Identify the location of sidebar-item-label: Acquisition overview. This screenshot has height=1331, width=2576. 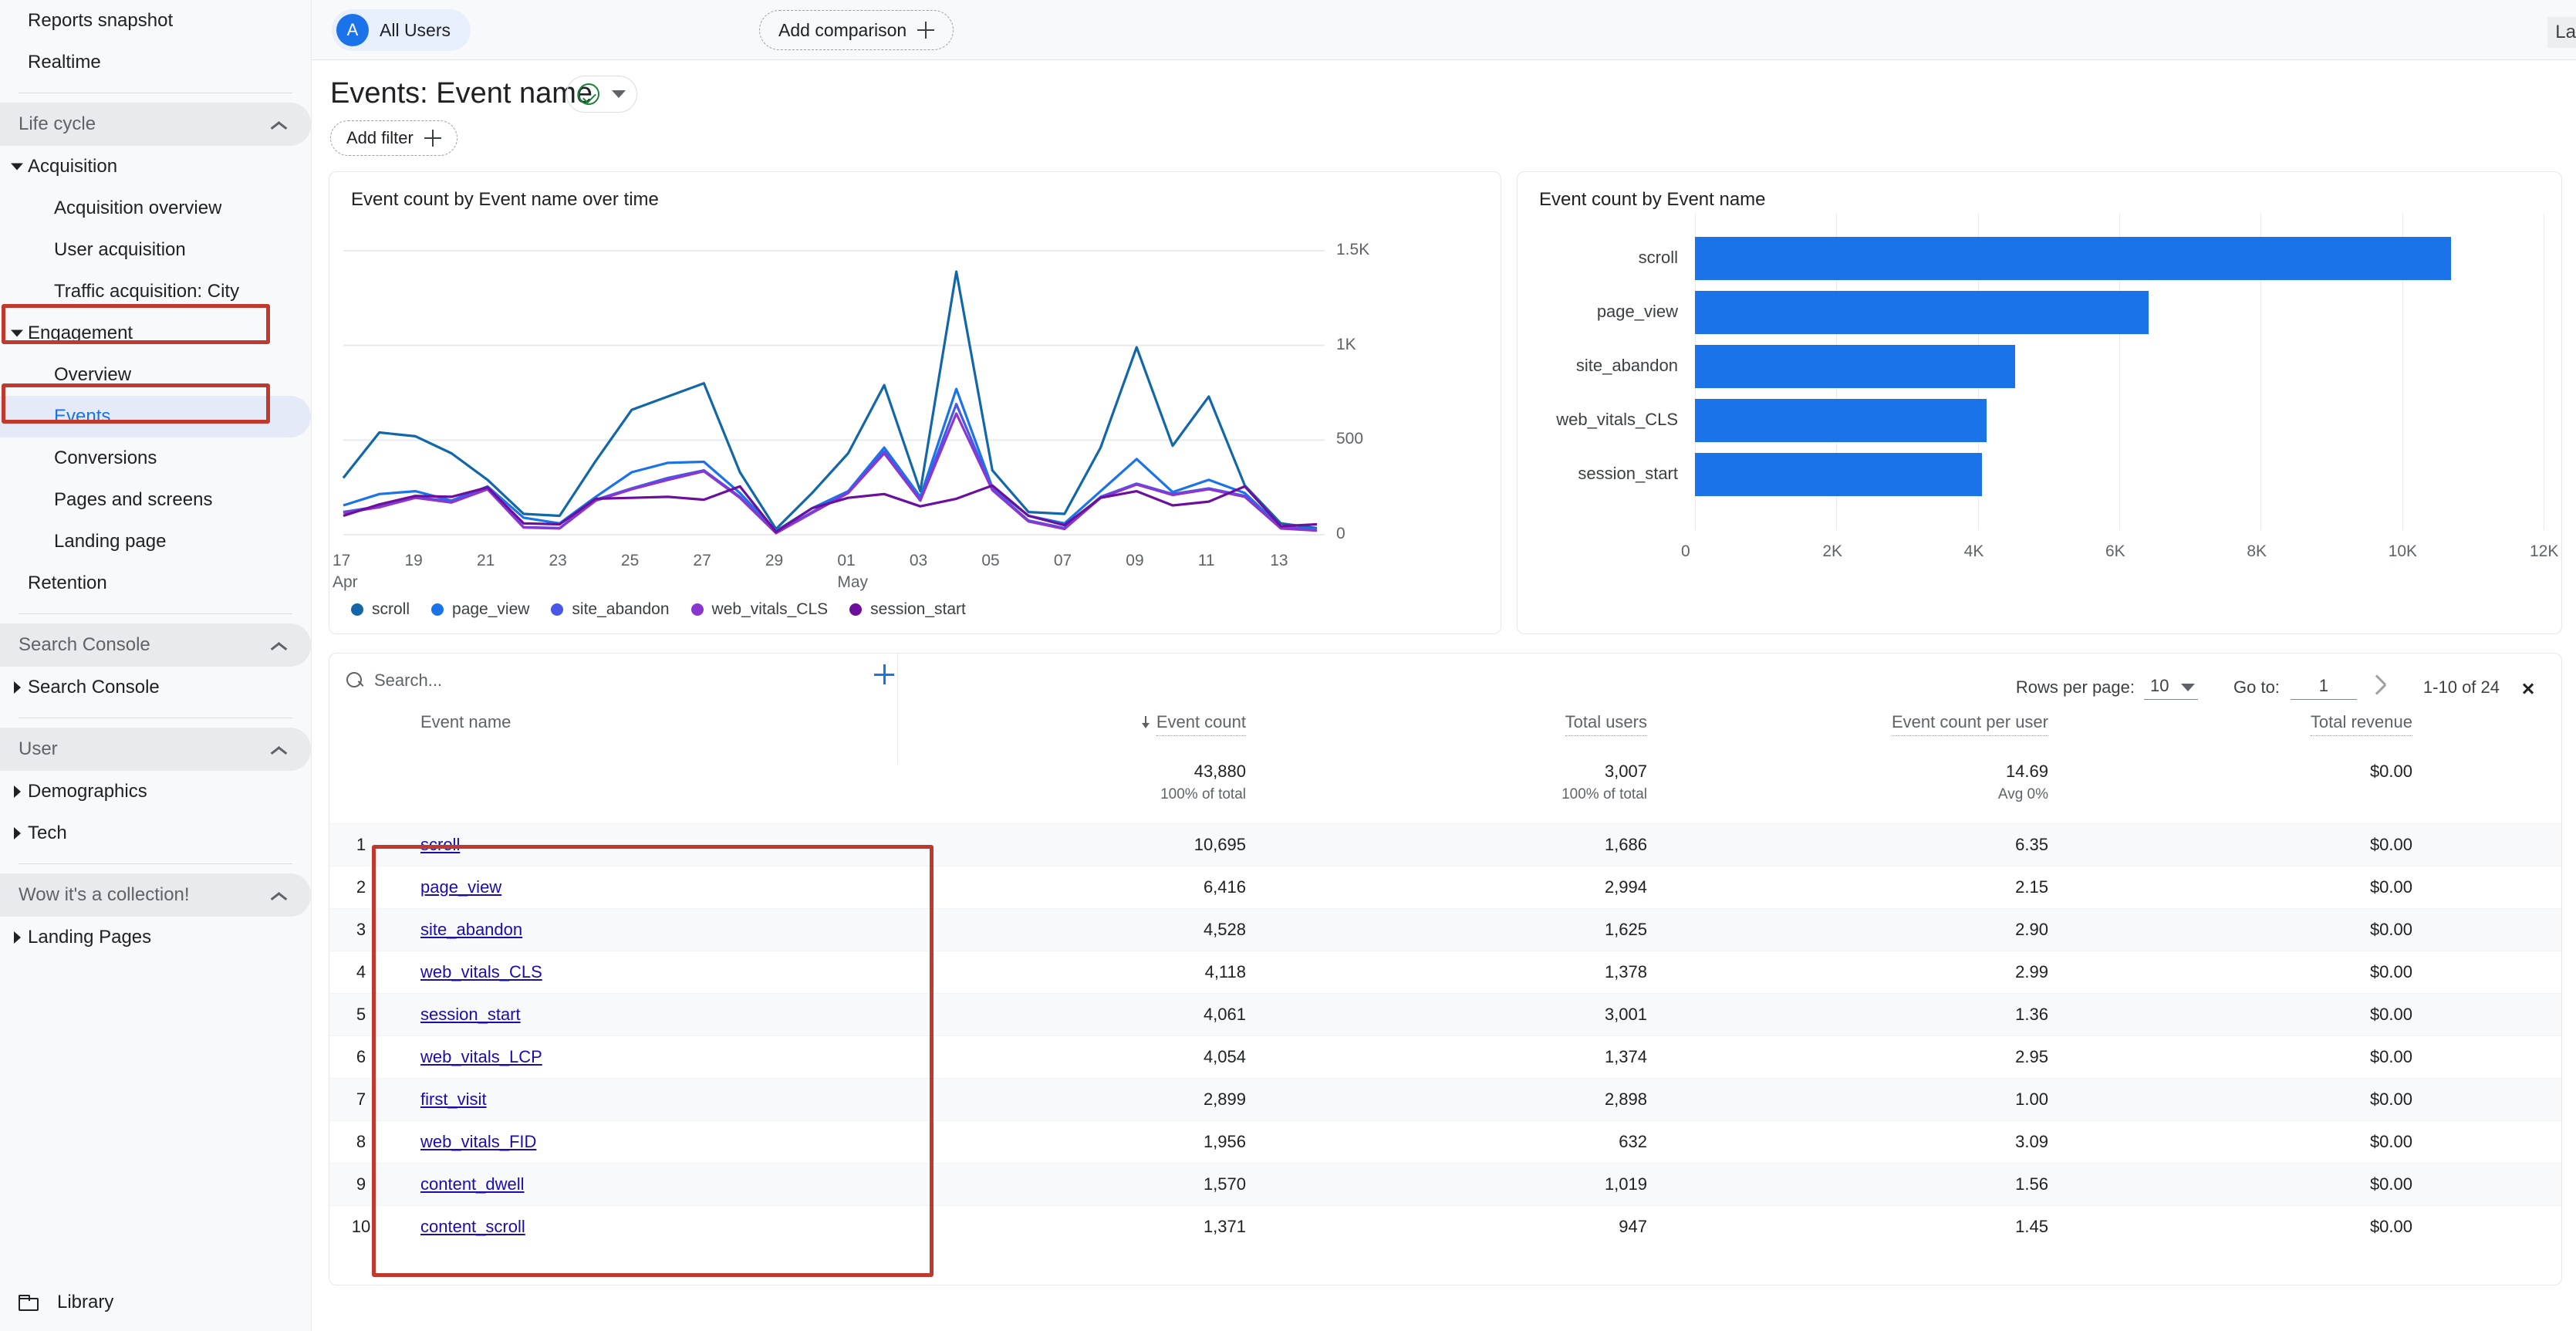
(138, 208).